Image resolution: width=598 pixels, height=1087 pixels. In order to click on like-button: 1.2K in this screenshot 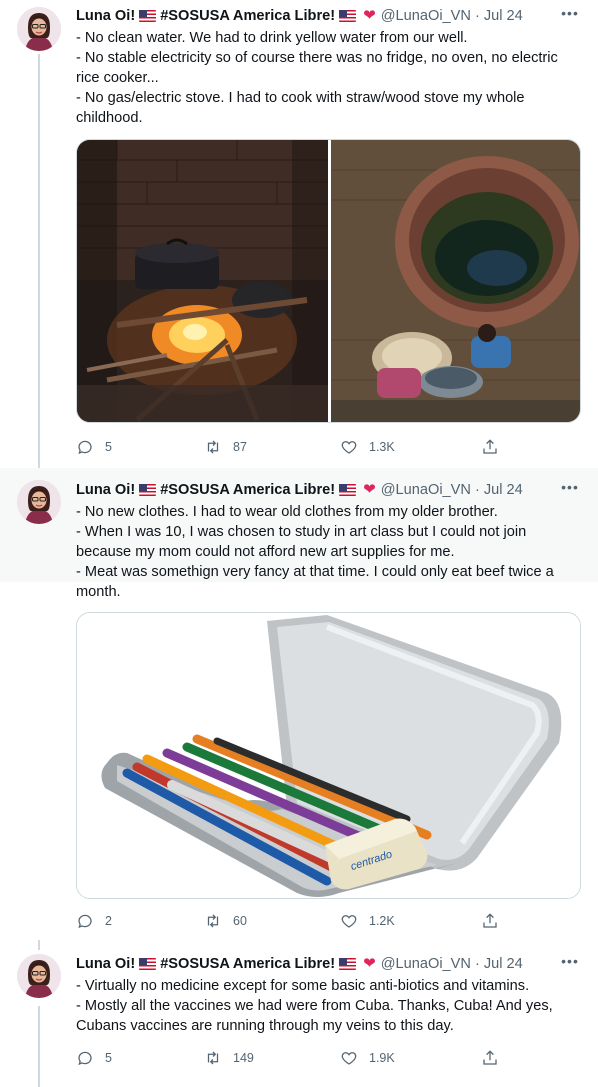, I will do `click(367, 921)`.